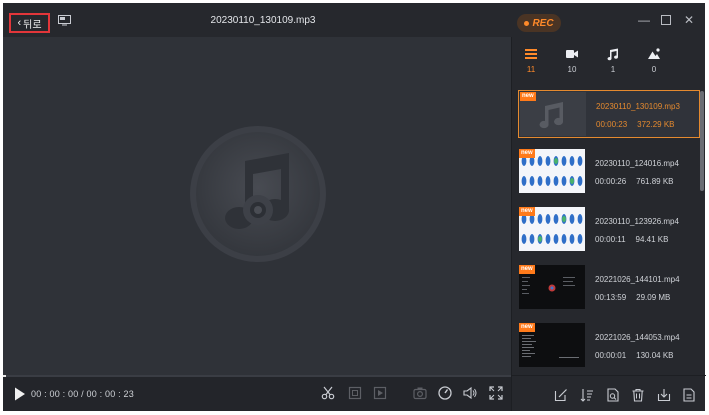 Image resolution: width=709 pixels, height=415 pixels. What do you see at coordinates (613, 54) in the screenshot?
I see `music-note-icon` at bounding box center [613, 54].